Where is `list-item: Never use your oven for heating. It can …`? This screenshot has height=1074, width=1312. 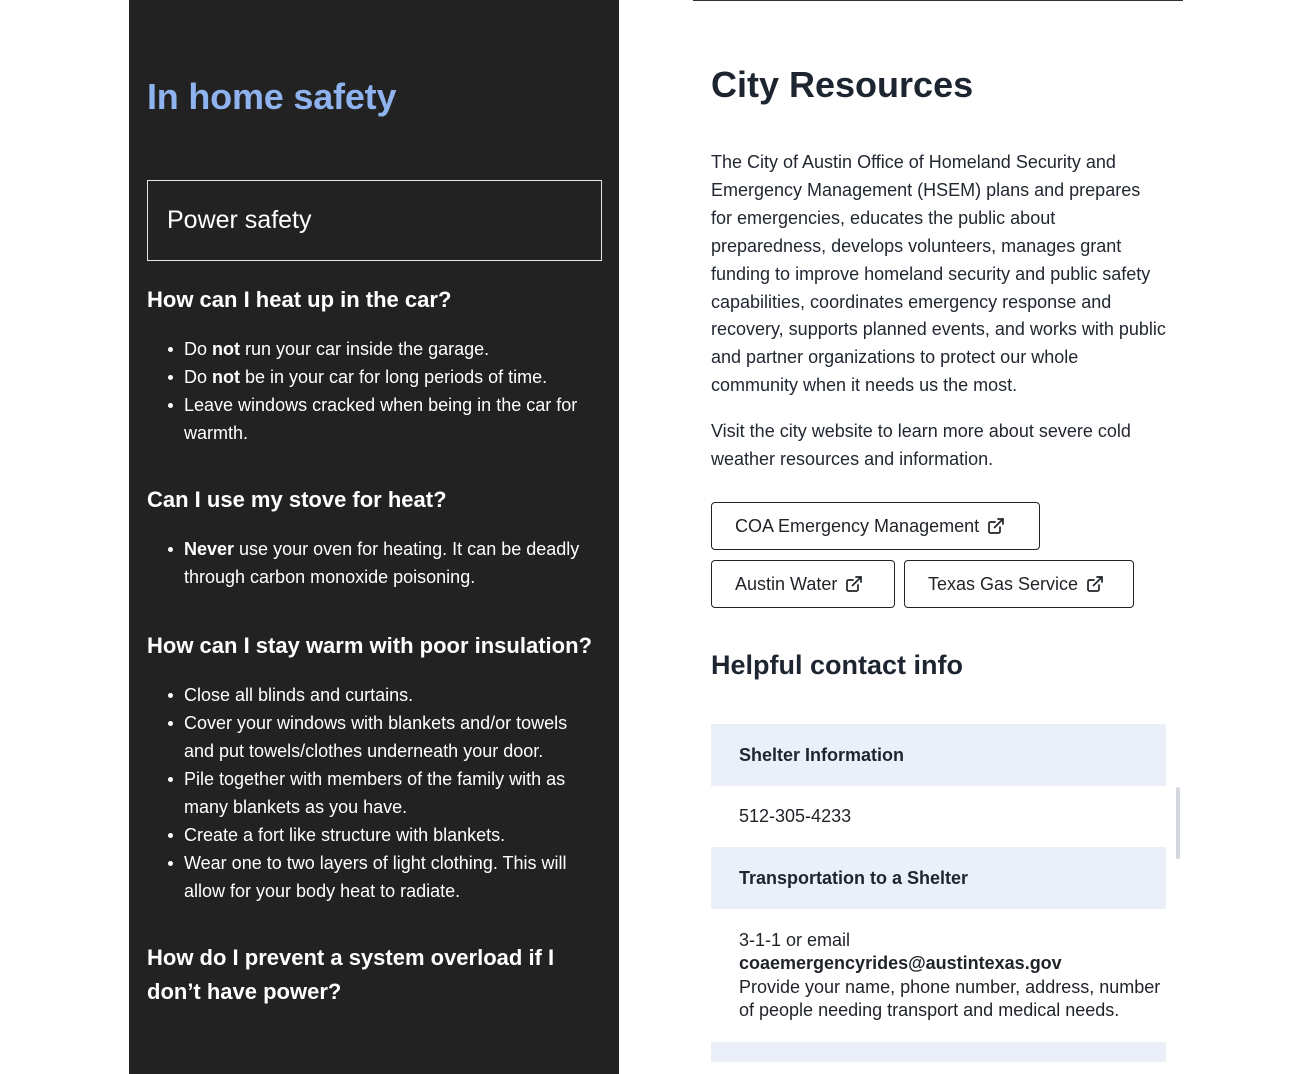 list-item: Never use your oven for heating. It can … is located at coordinates (374, 563).